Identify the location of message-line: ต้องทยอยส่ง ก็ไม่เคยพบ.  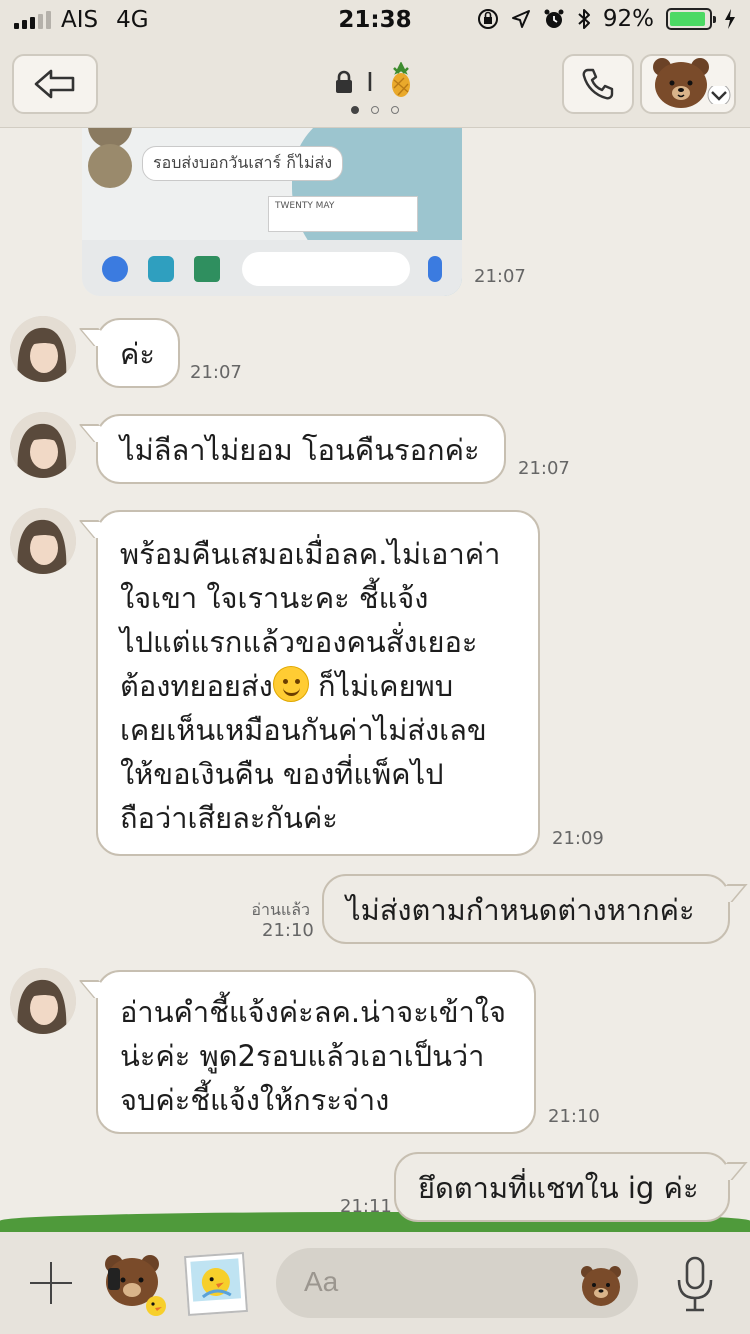
(318, 686).